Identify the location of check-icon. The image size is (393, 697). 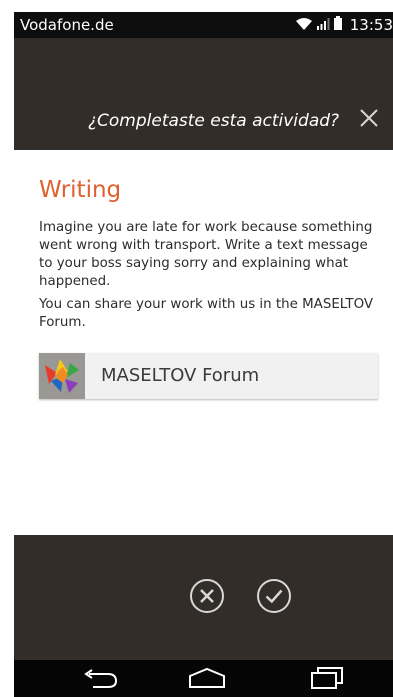
(274, 596).